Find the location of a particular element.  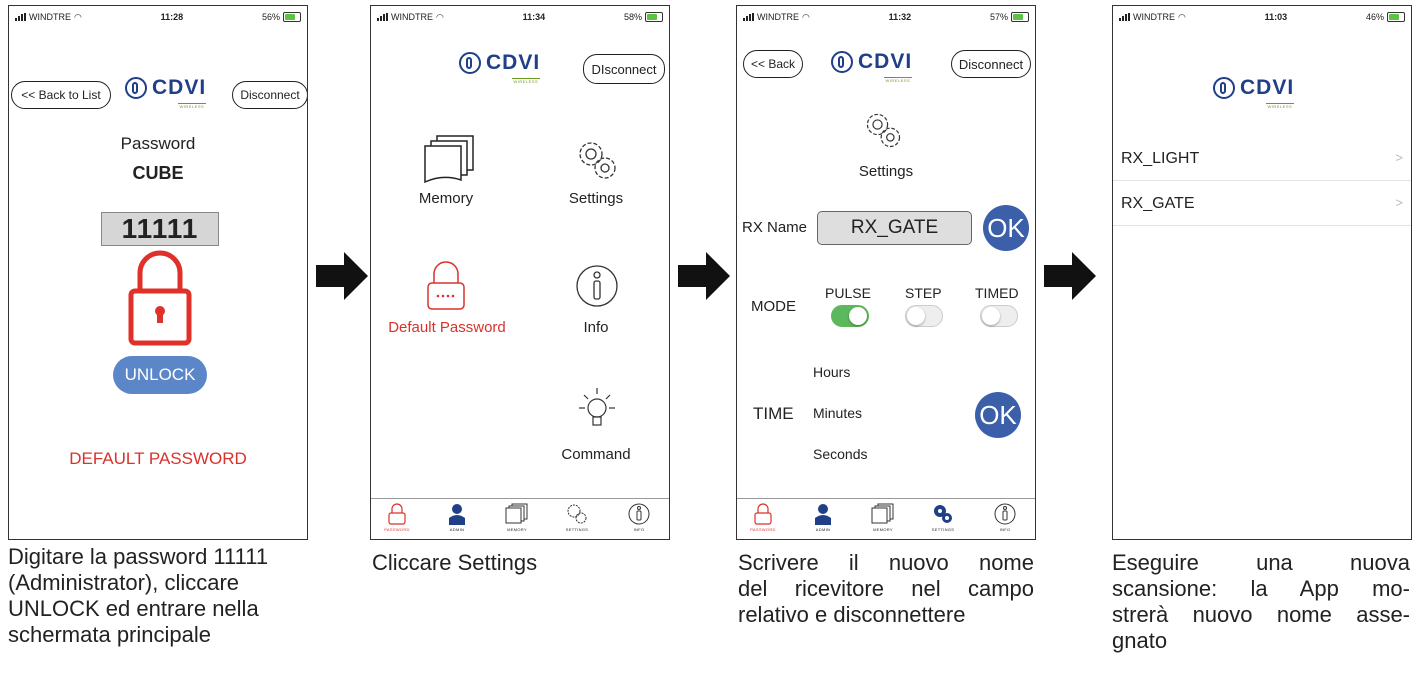

clock: 11:03 is located at coordinates (1276, 17).